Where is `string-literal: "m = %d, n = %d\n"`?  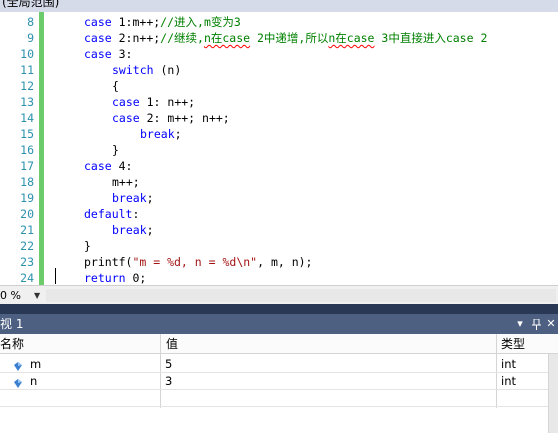 string-literal: "m = %d, n = %d\n" is located at coordinates (195, 262).